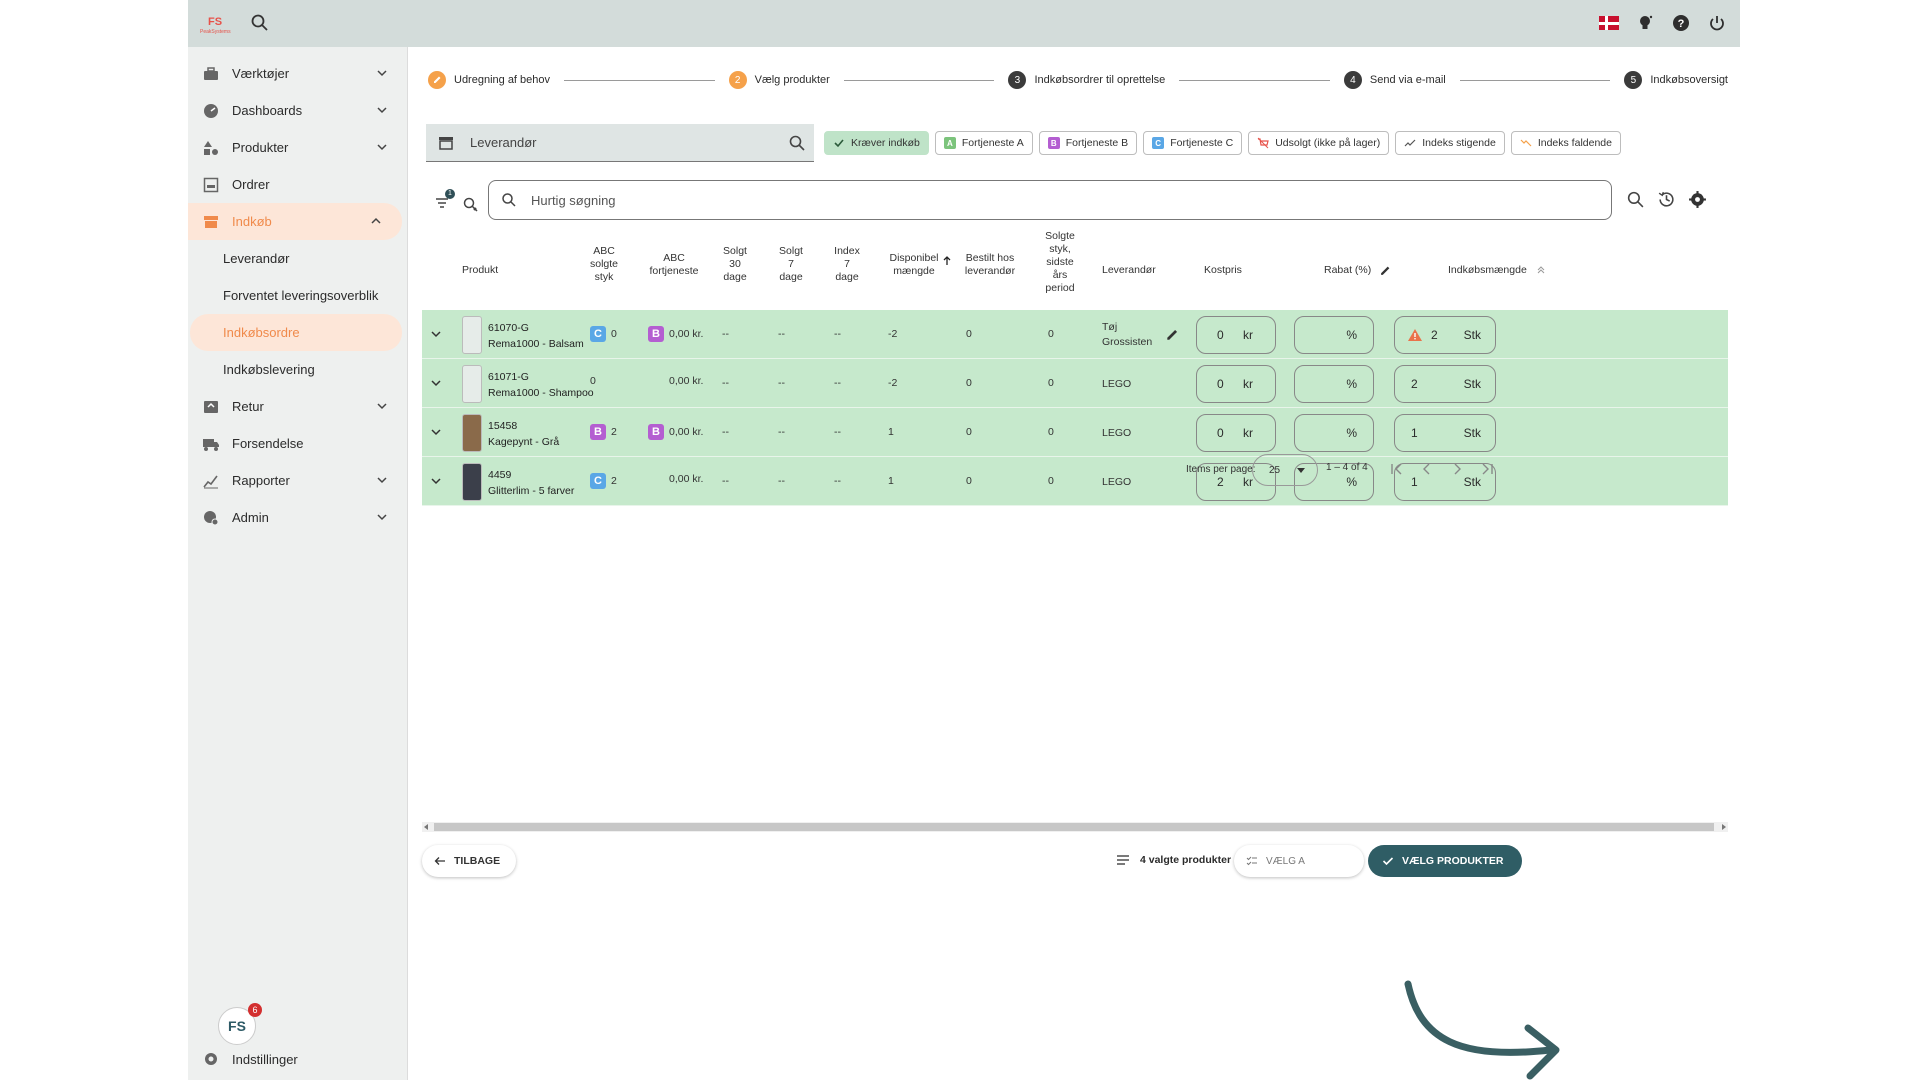 This screenshot has height=1080, width=1920. I want to click on history-icon, so click(1666, 199).